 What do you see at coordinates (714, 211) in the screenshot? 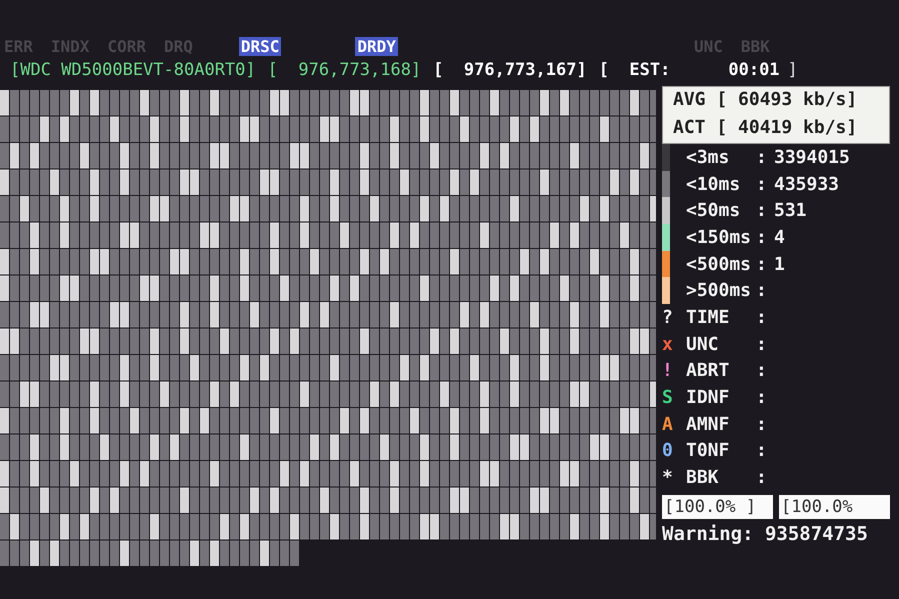
I see `latency-label: <50ms` at bounding box center [714, 211].